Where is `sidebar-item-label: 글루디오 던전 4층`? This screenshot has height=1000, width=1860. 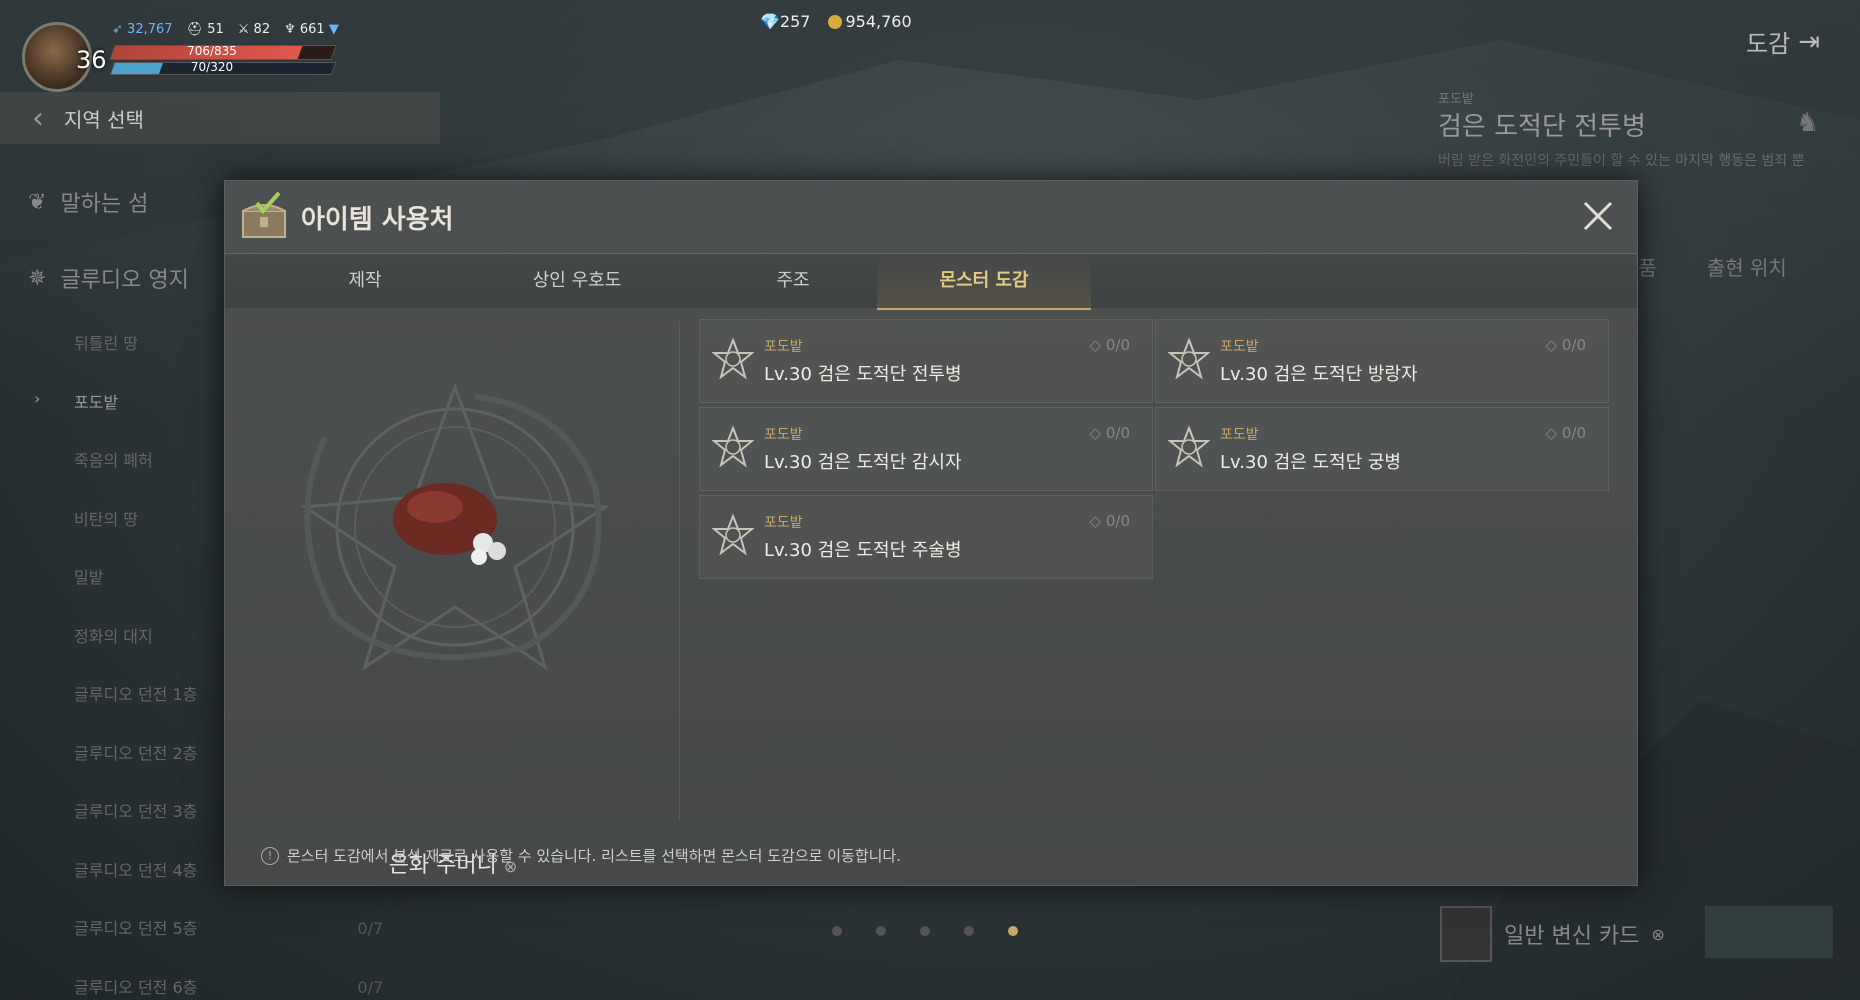 sidebar-item-label: 글루디오 던전 4층 is located at coordinates (136, 870).